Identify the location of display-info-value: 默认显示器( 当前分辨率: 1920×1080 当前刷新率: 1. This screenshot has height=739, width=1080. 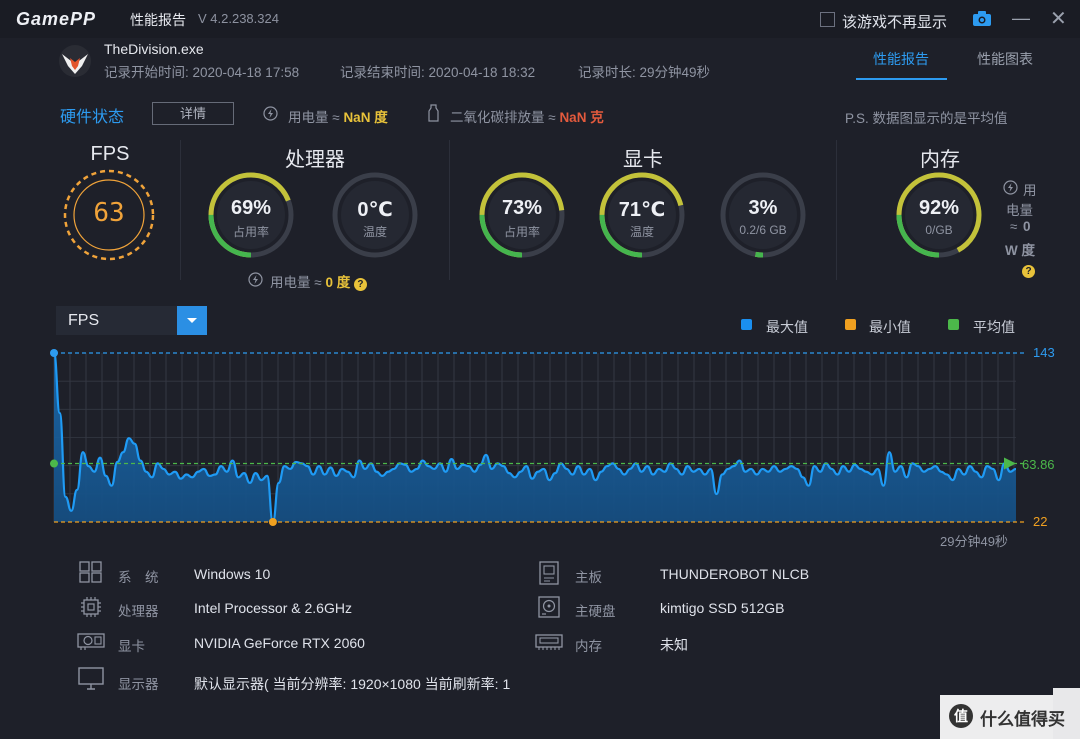
(352, 684).